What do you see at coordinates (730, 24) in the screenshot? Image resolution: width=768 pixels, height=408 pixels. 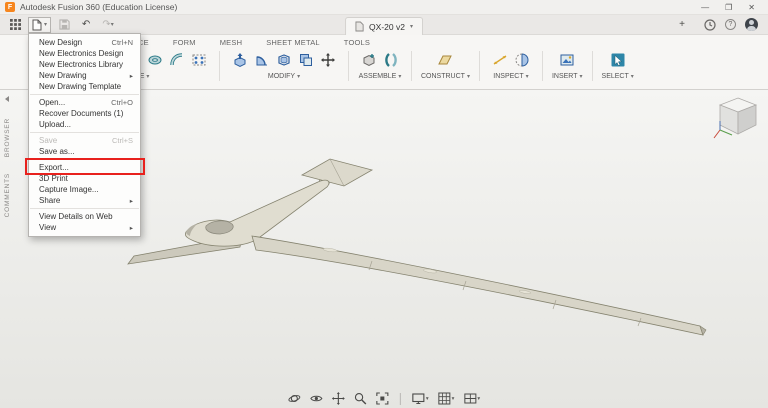 I see `help-icon: ?` at bounding box center [730, 24].